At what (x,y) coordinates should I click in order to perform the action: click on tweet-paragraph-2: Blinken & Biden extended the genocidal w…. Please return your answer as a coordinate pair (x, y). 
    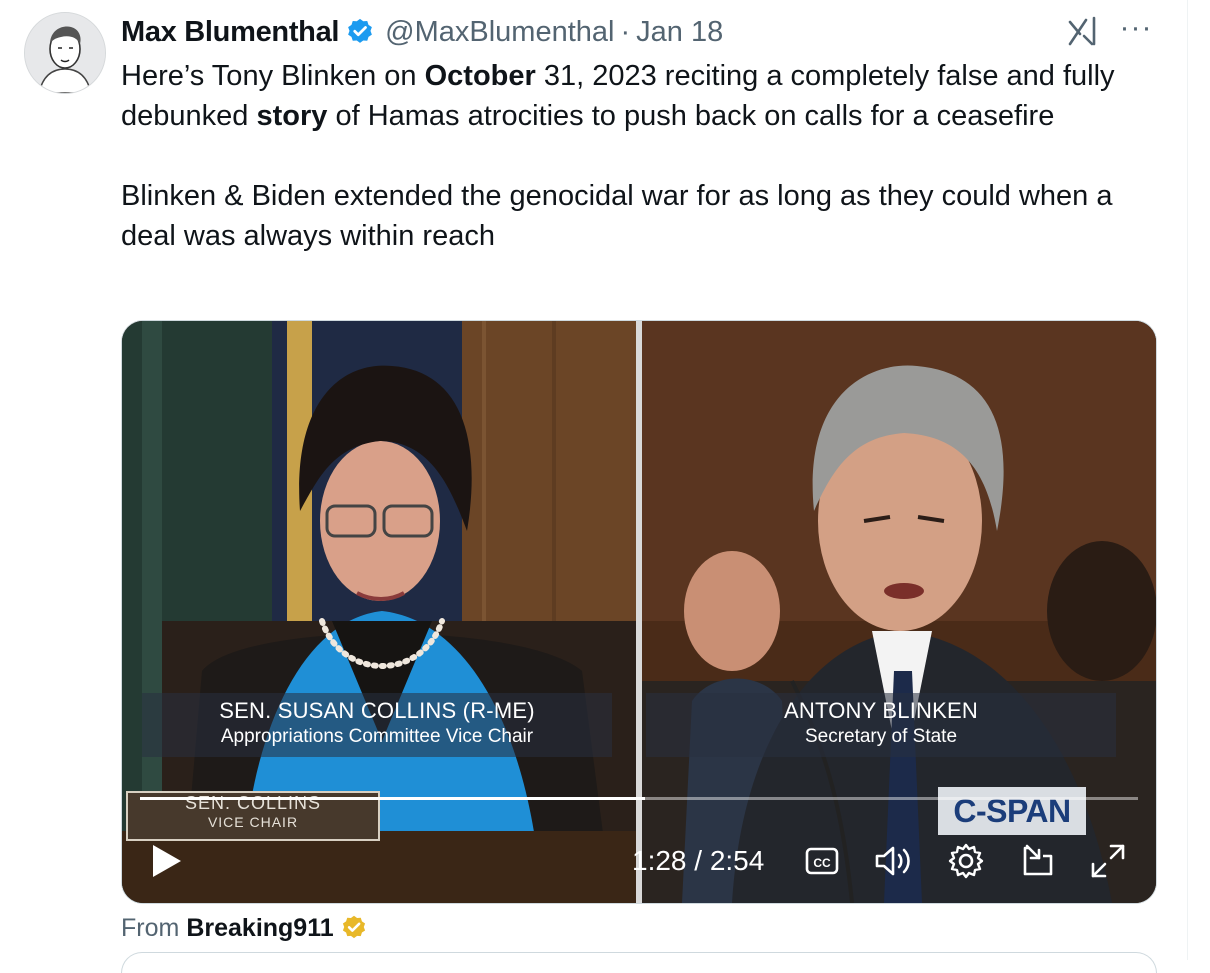
    Looking at the image, I should click on (617, 216).